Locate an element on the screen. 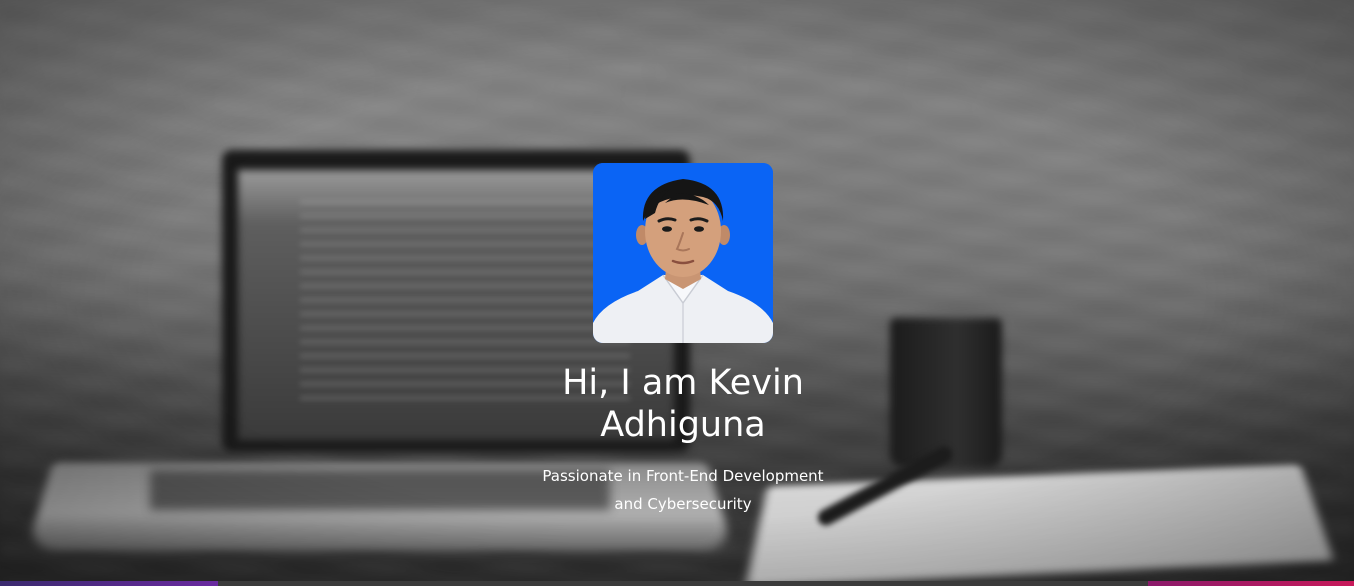 The image size is (1354, 586). page-title-line-2: Adhiguna is located at coordinates (683, 425).